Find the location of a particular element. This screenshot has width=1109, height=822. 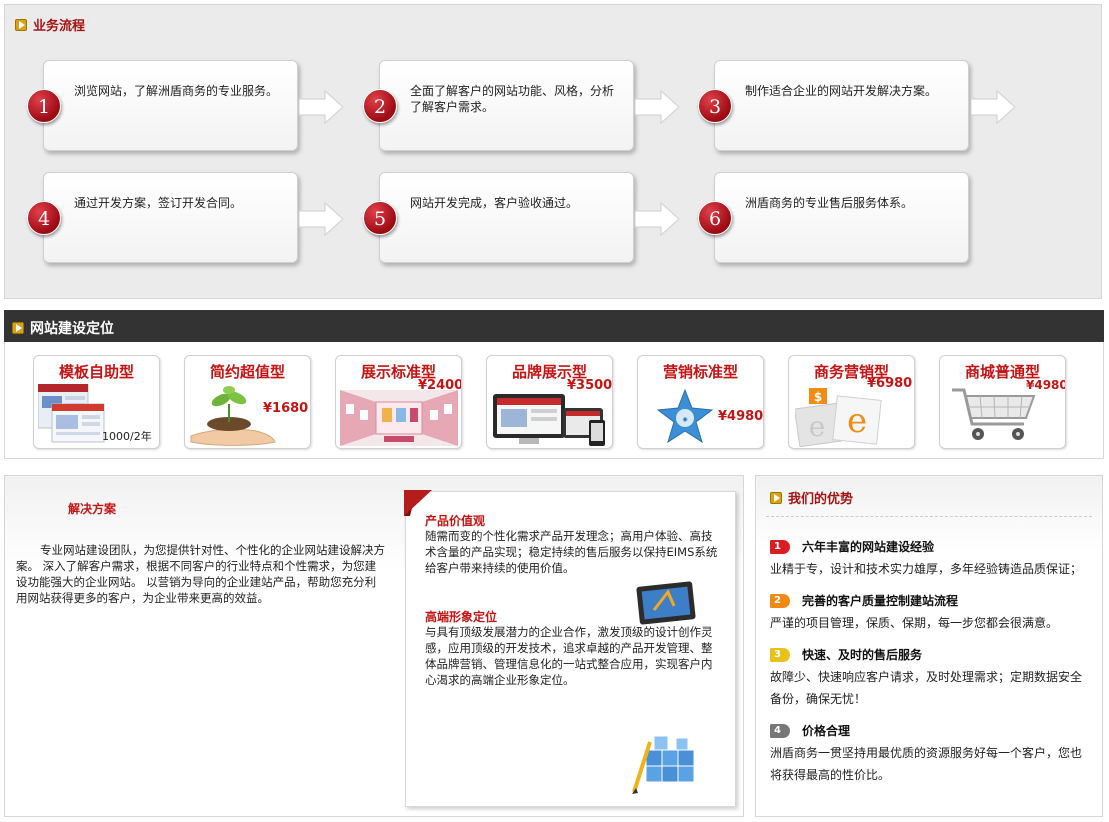

step-text: 全面了解客户的网站功能、风格，分析了解客户需求。 is located at coordinates (512, 99).